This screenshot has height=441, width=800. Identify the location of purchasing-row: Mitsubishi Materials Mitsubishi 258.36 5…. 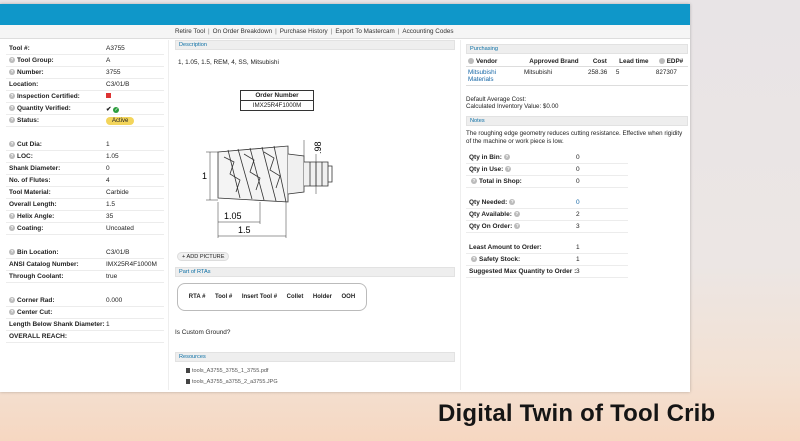
(577, 76).